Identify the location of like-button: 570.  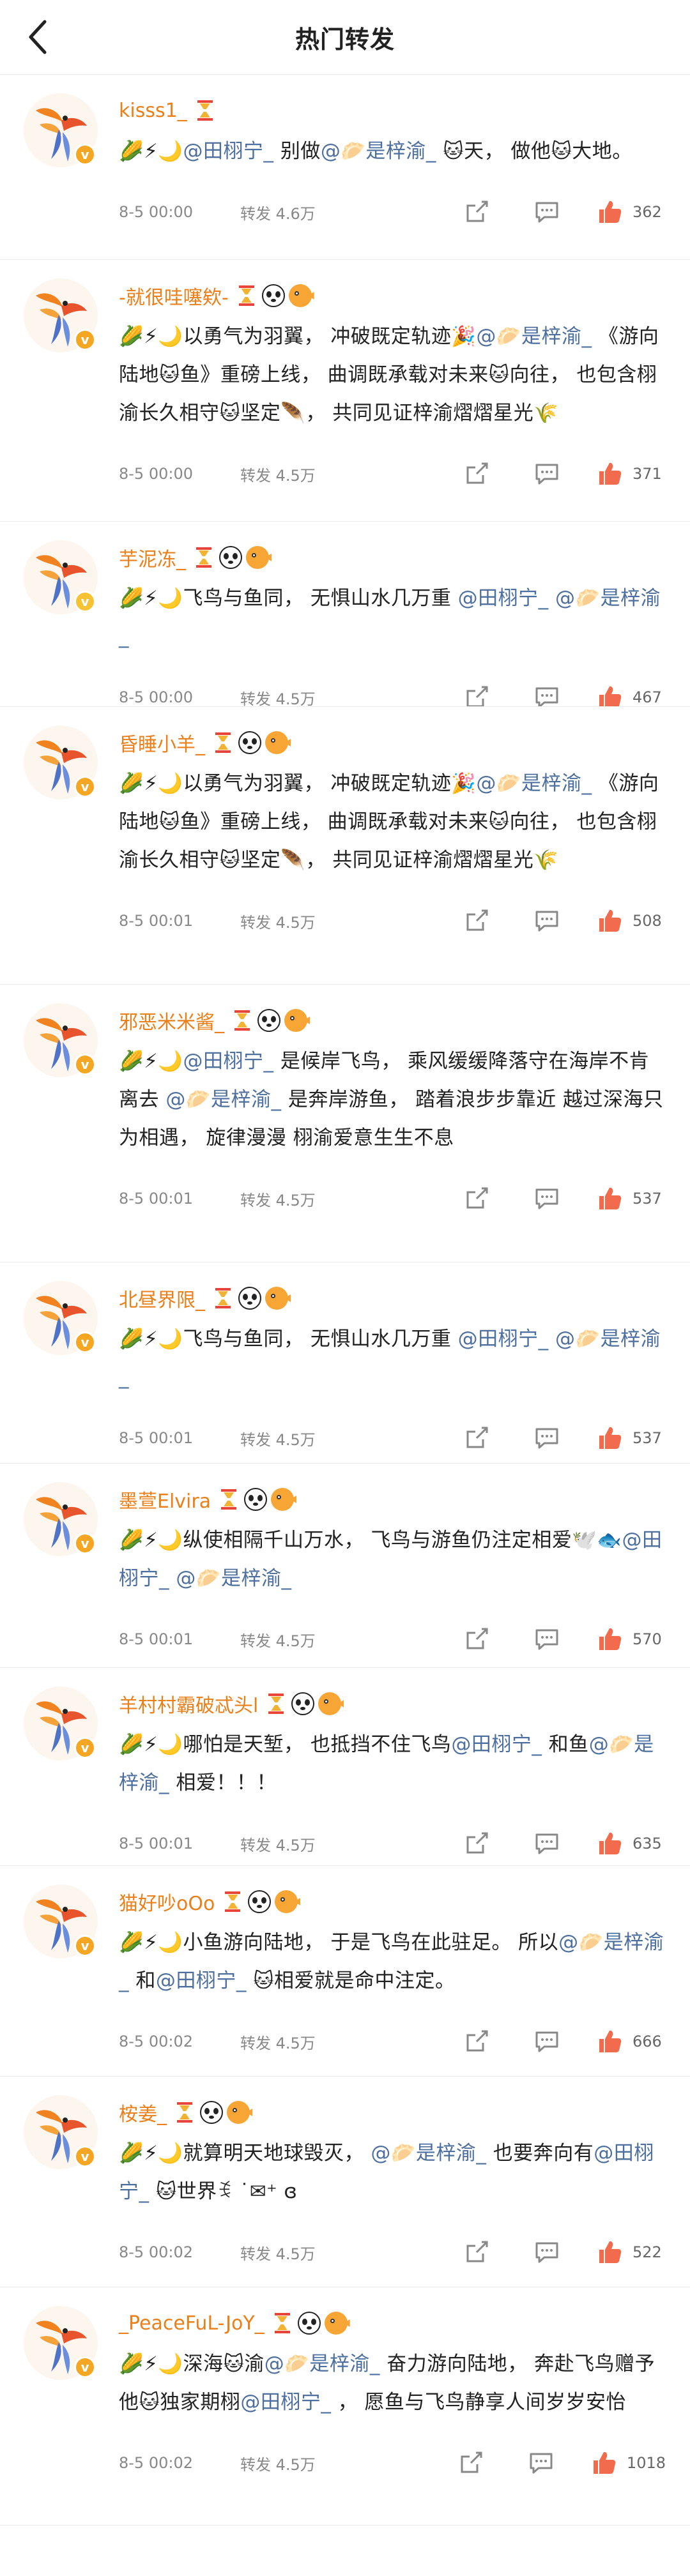
(630, 1639).